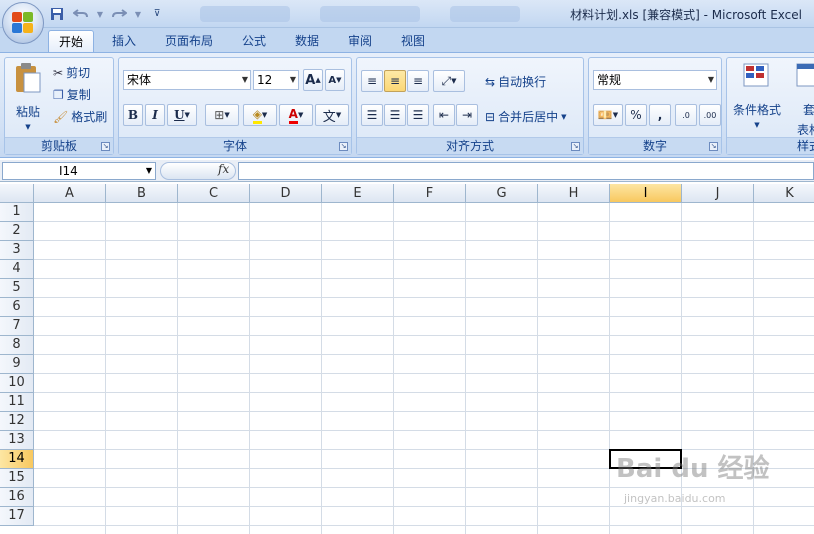 This screenshot has height=534, width=814. What do you see at coordinates (17, 326) in the screenshot?
I see `row-header-7: 7` at bounding box center [17, 326].